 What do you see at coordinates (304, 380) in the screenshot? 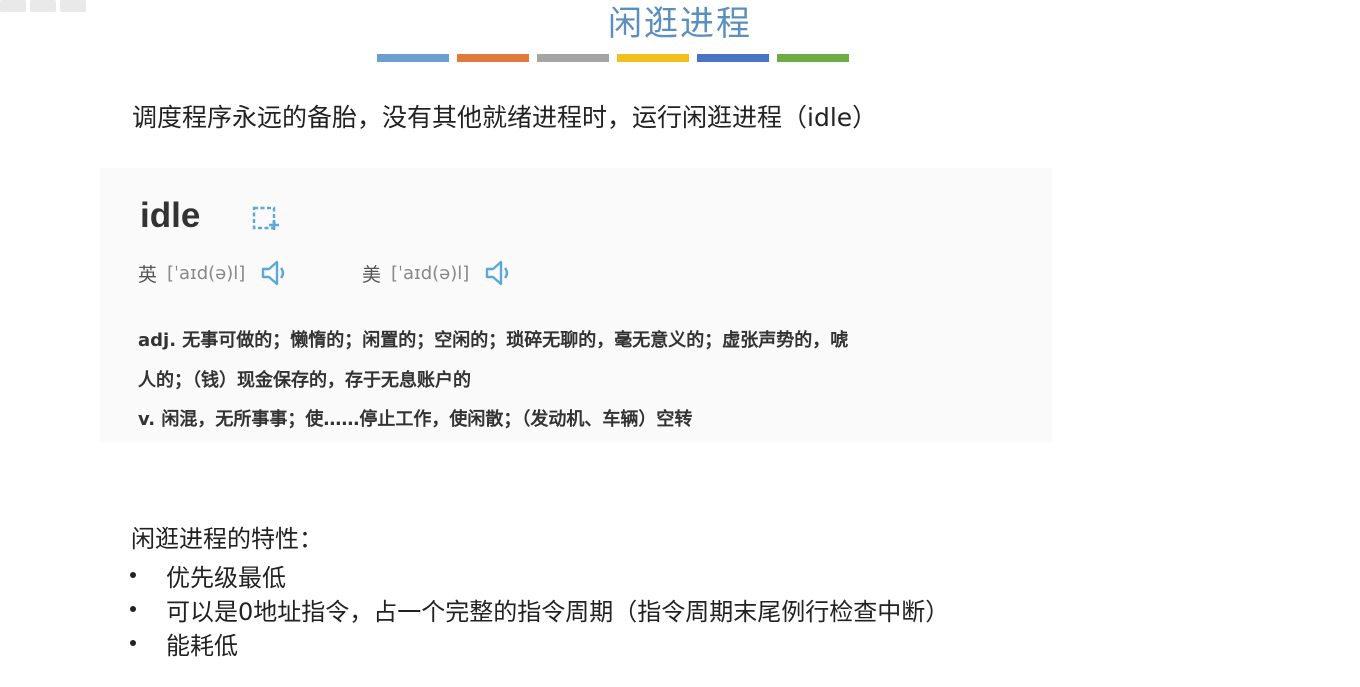
I see `definition-line: 人的；（钱）现金保存的，存于无息账户的` at bounding box center [304, 380].